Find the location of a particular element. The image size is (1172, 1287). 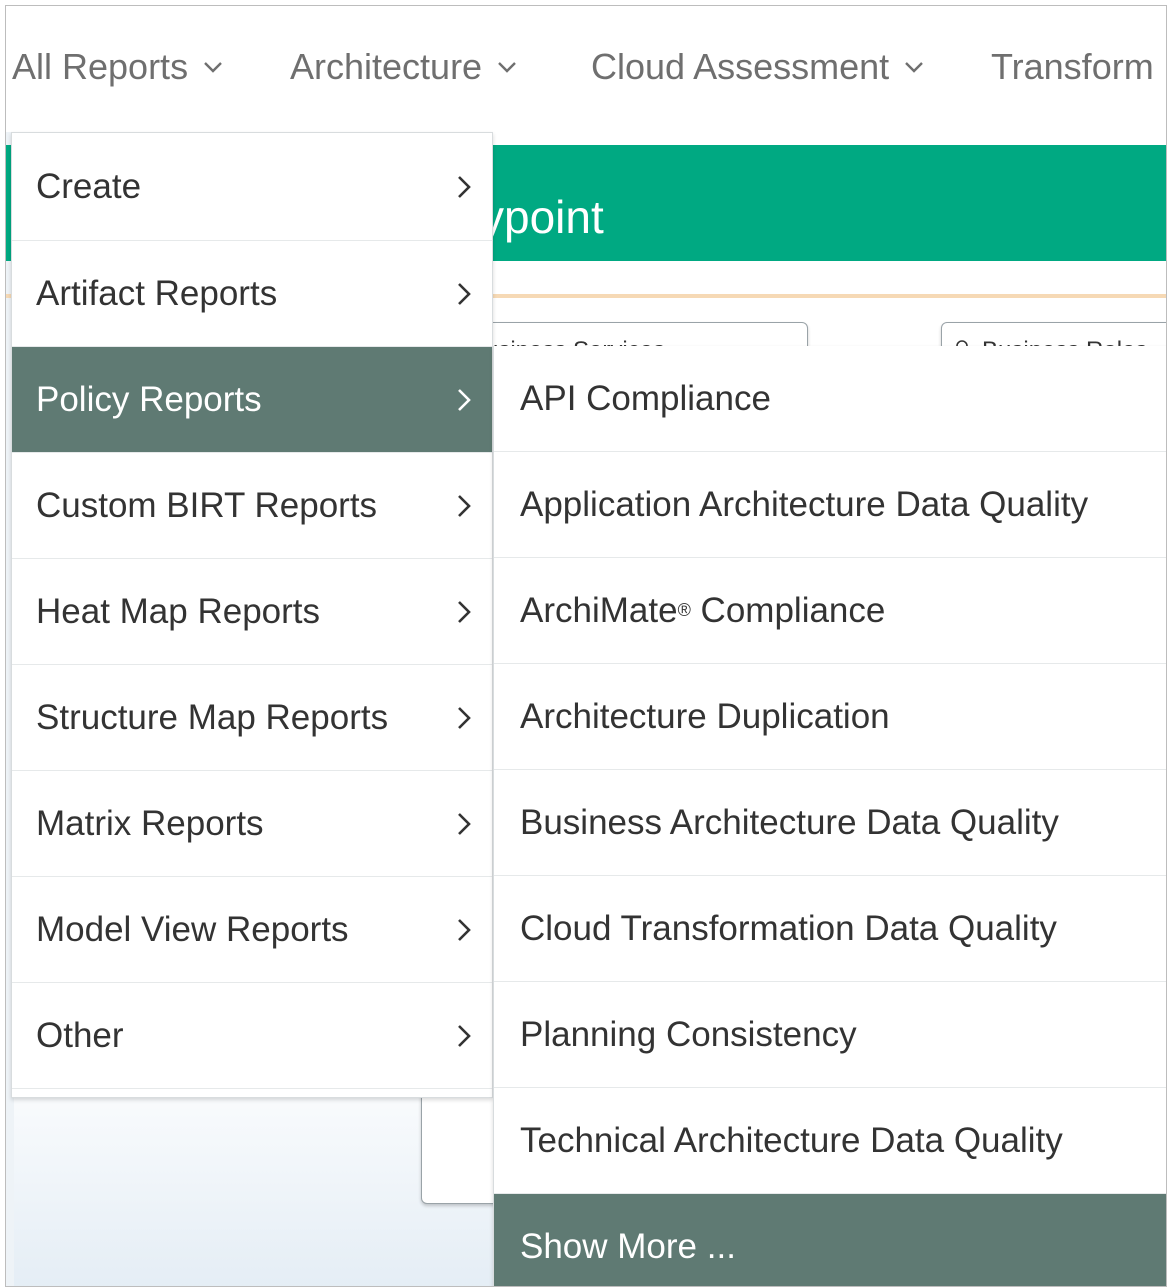

menu-item-label: Custom BIRT Reports is located at coordinates (207, 505).